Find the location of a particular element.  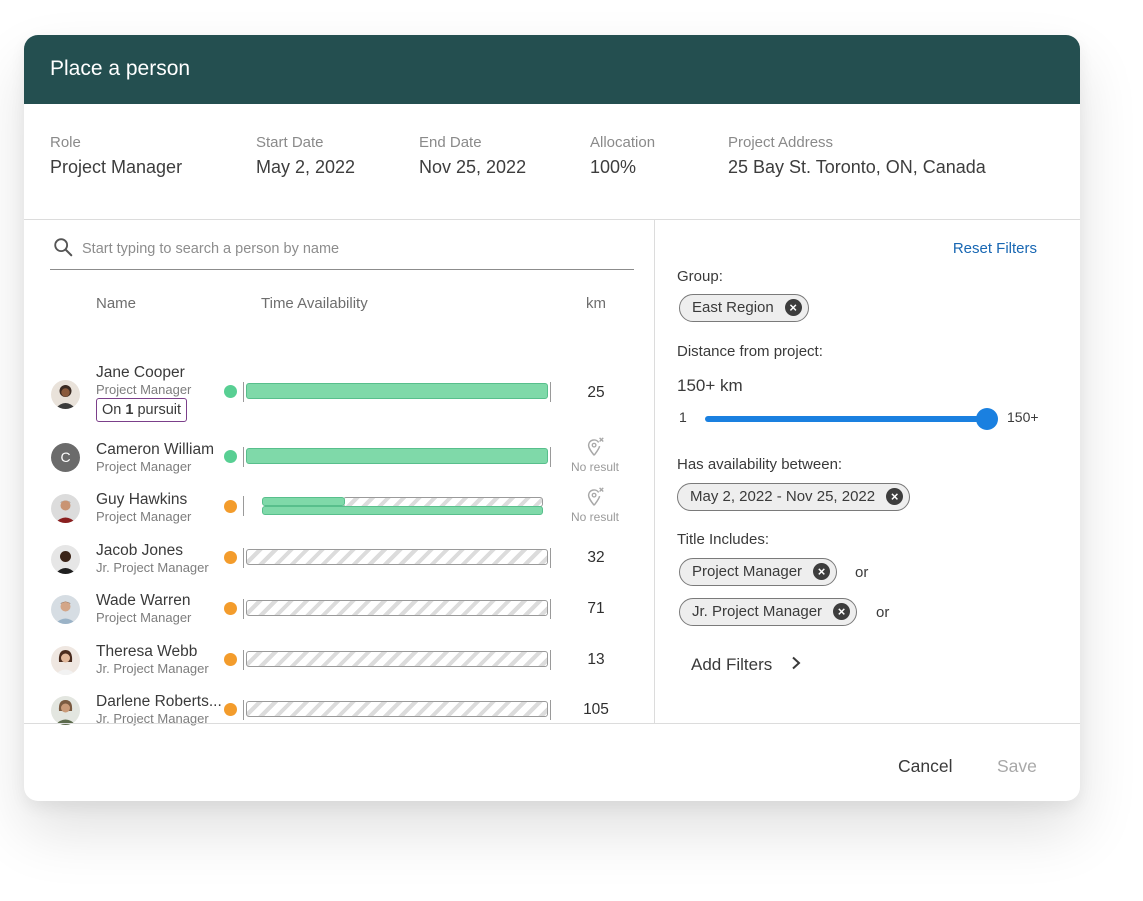

summary-end-date-value: Nov 25, 2022 is located at coordinates (473, 167).